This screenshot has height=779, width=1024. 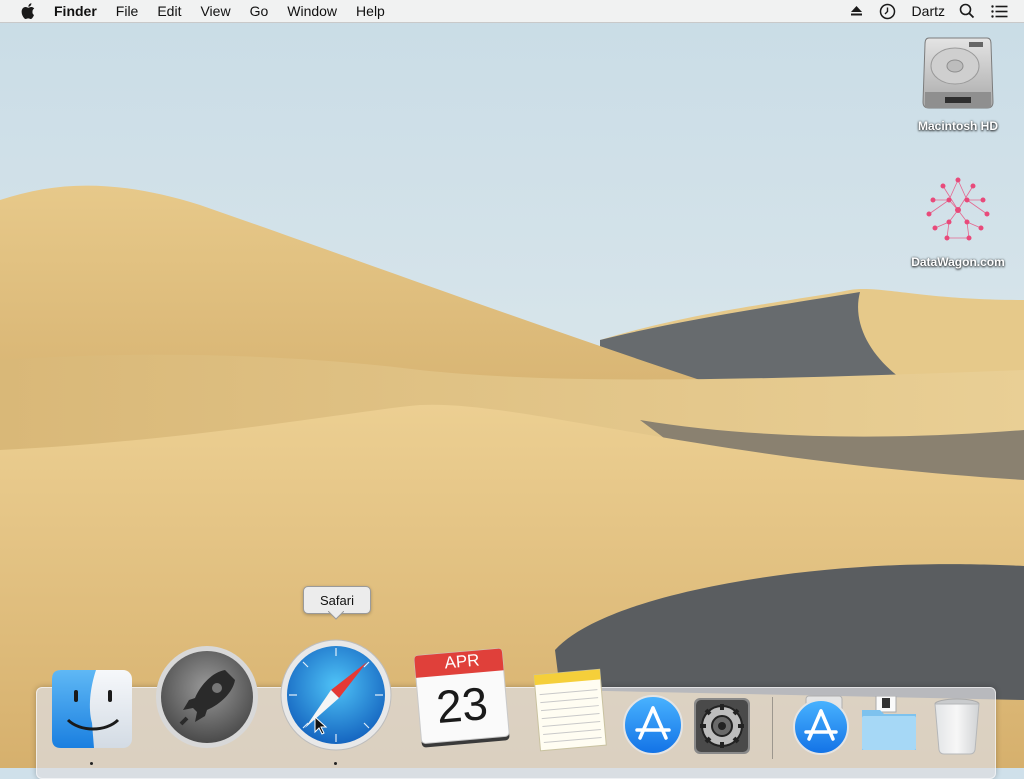 I want to click on dock-item-launchpad, so click(x=207, y=699).